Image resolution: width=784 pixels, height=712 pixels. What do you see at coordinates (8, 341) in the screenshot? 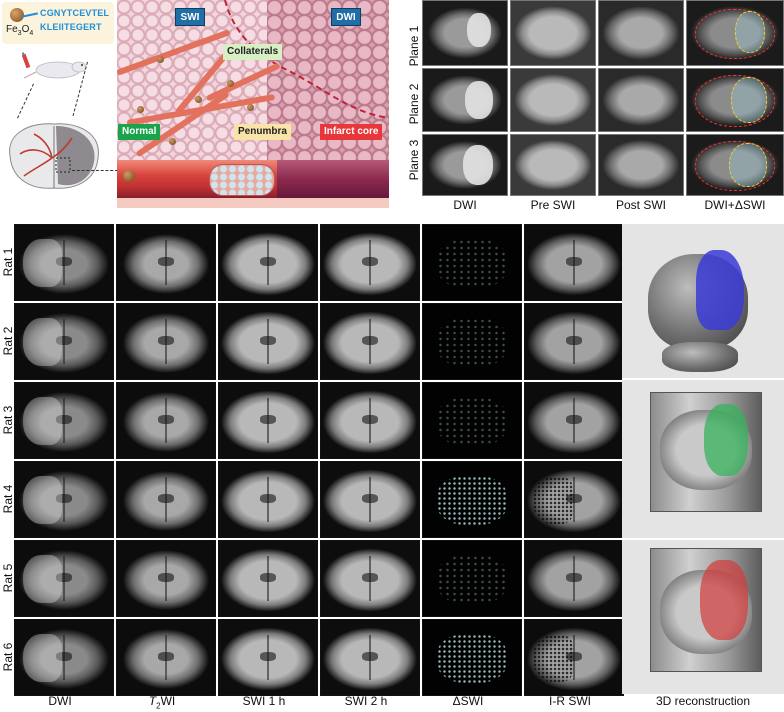
I see `rat-label: Rat 2` at bounding box center [8, 341].